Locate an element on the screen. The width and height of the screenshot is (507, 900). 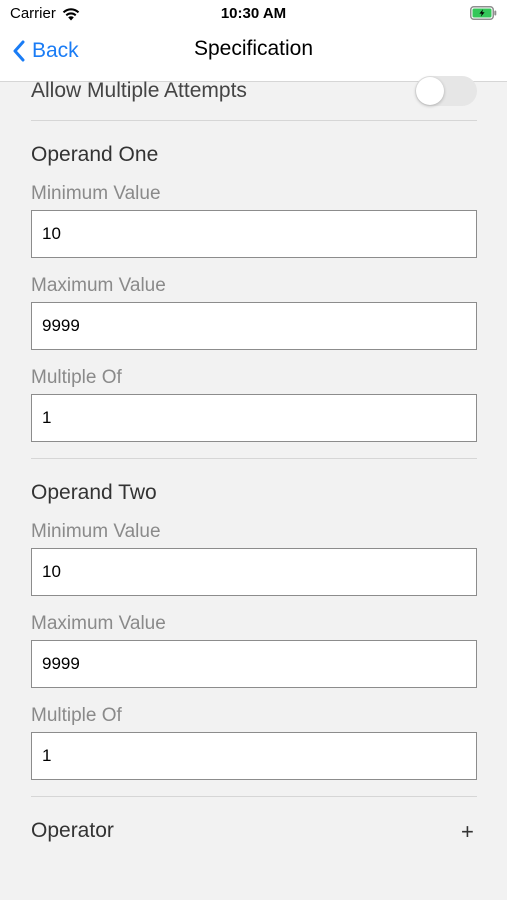
status-time: 10:30 AM is located at coordinates (253, 13).